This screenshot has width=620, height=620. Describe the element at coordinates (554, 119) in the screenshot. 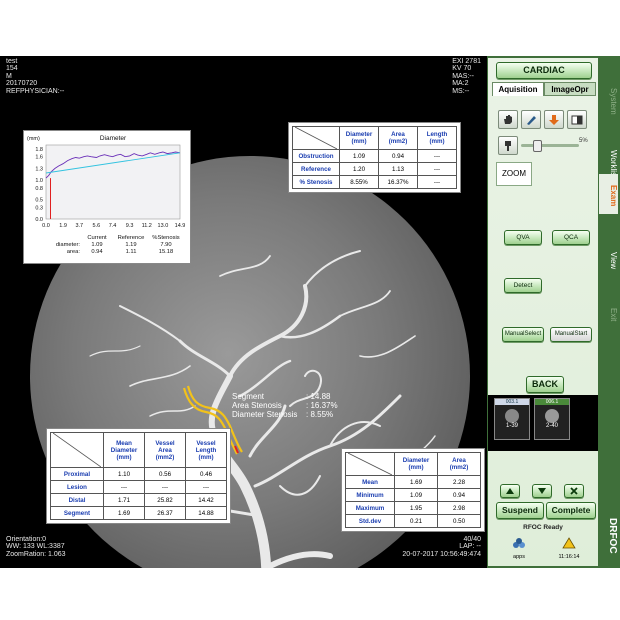

I see `orientation-tool-button` at that location.